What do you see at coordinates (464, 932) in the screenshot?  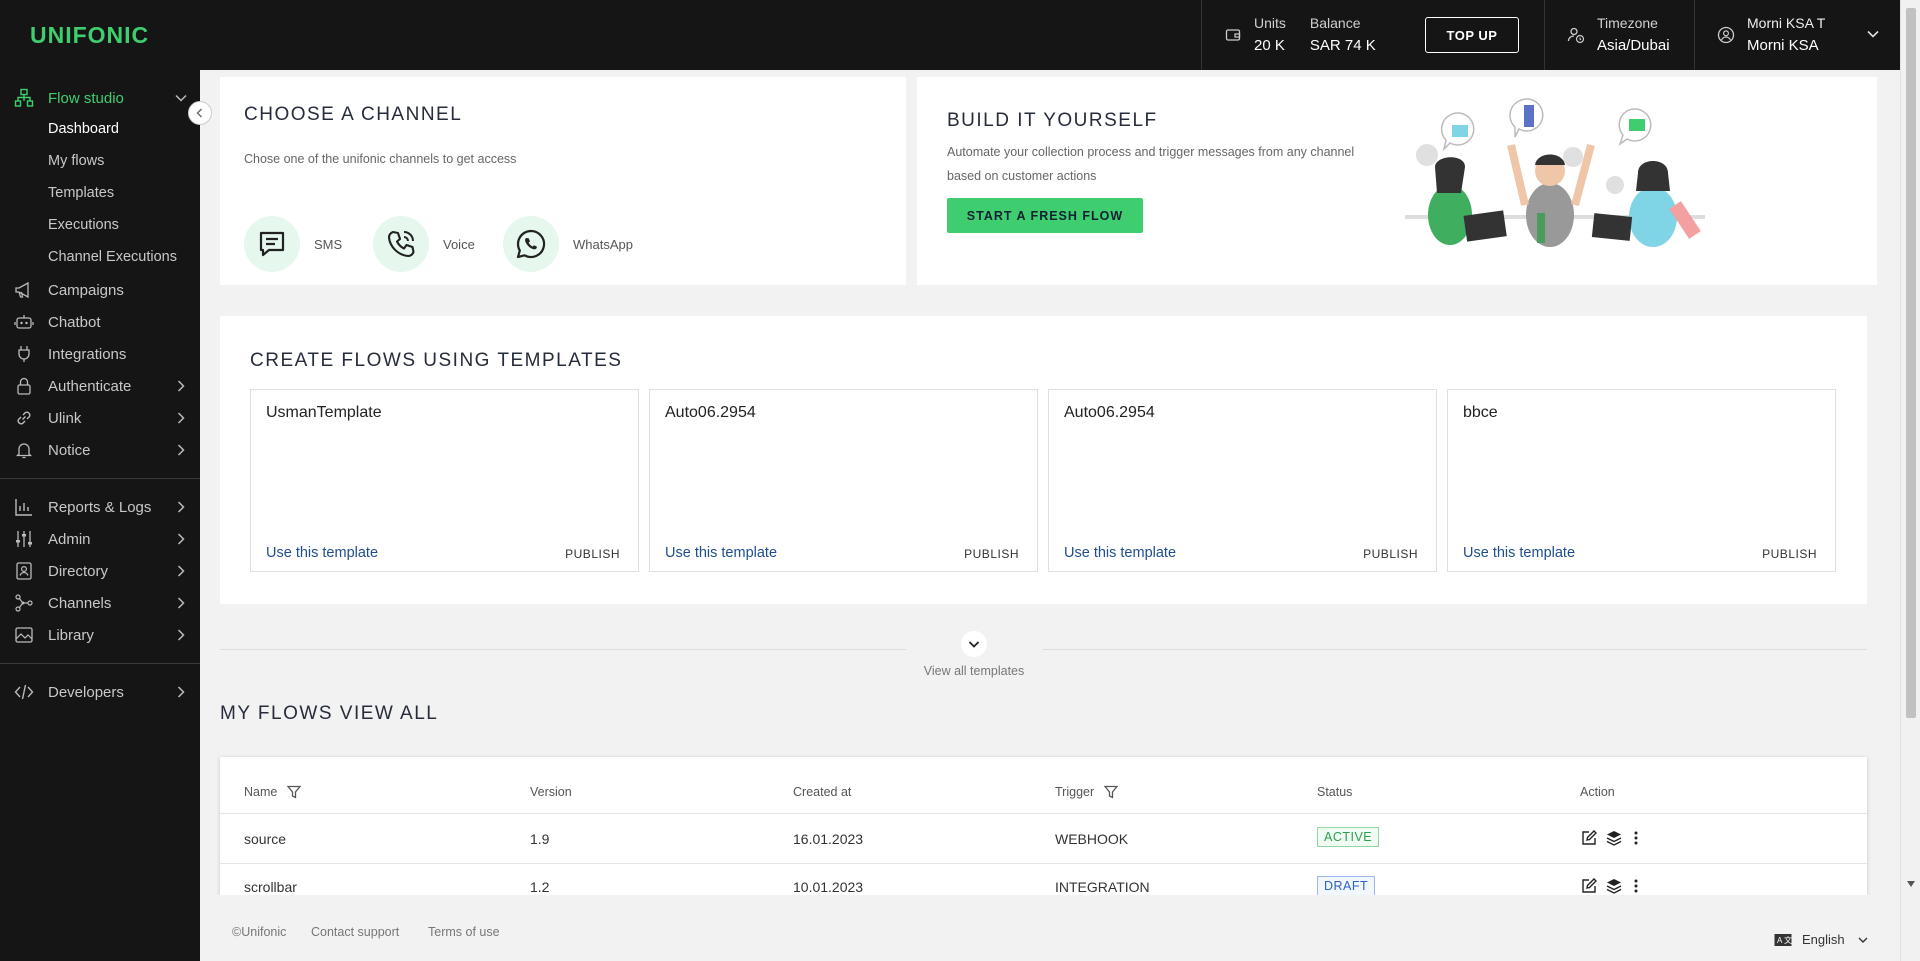 I see `terms-of-use-link: Terms of use` at bounding box center [464, 932].